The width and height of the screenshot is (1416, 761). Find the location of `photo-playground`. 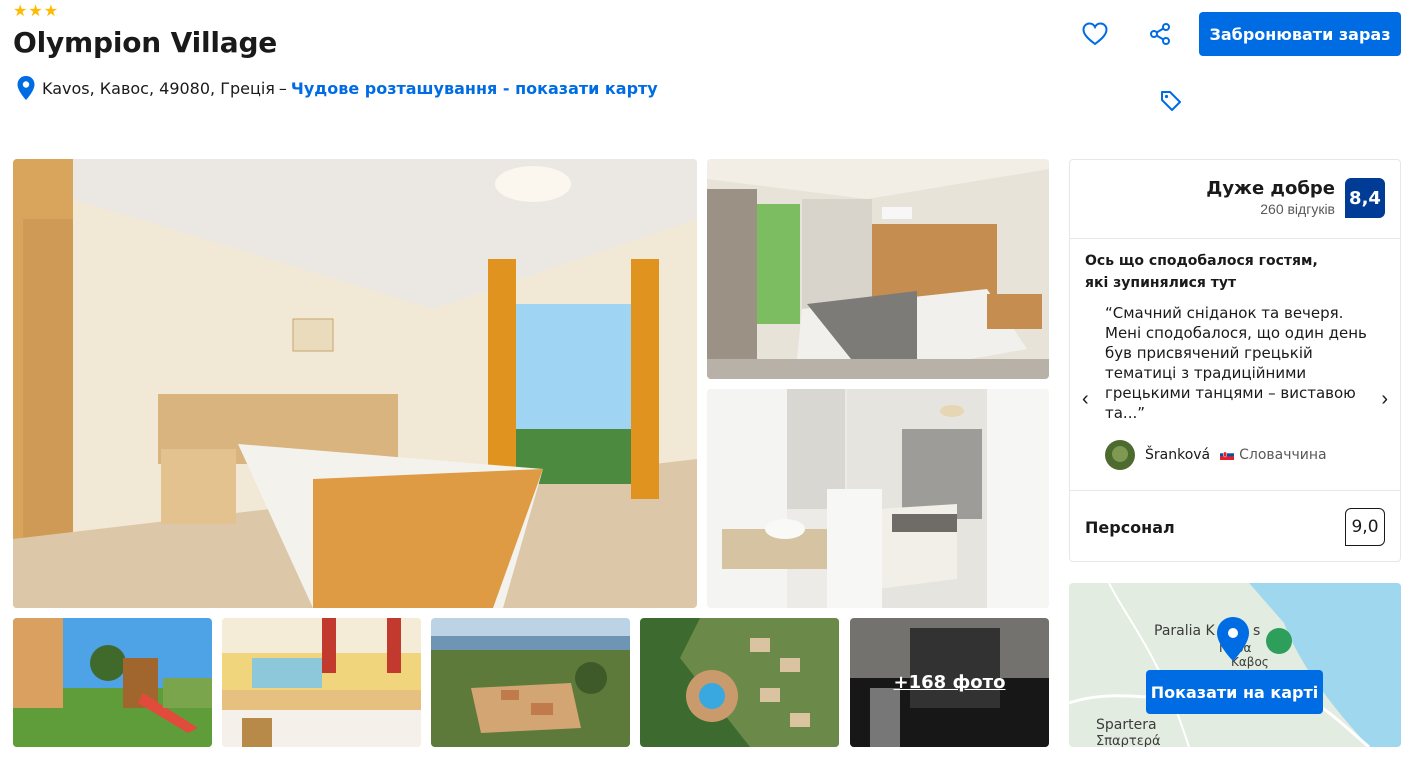

photo-playground is located at coordinates (112, 682).